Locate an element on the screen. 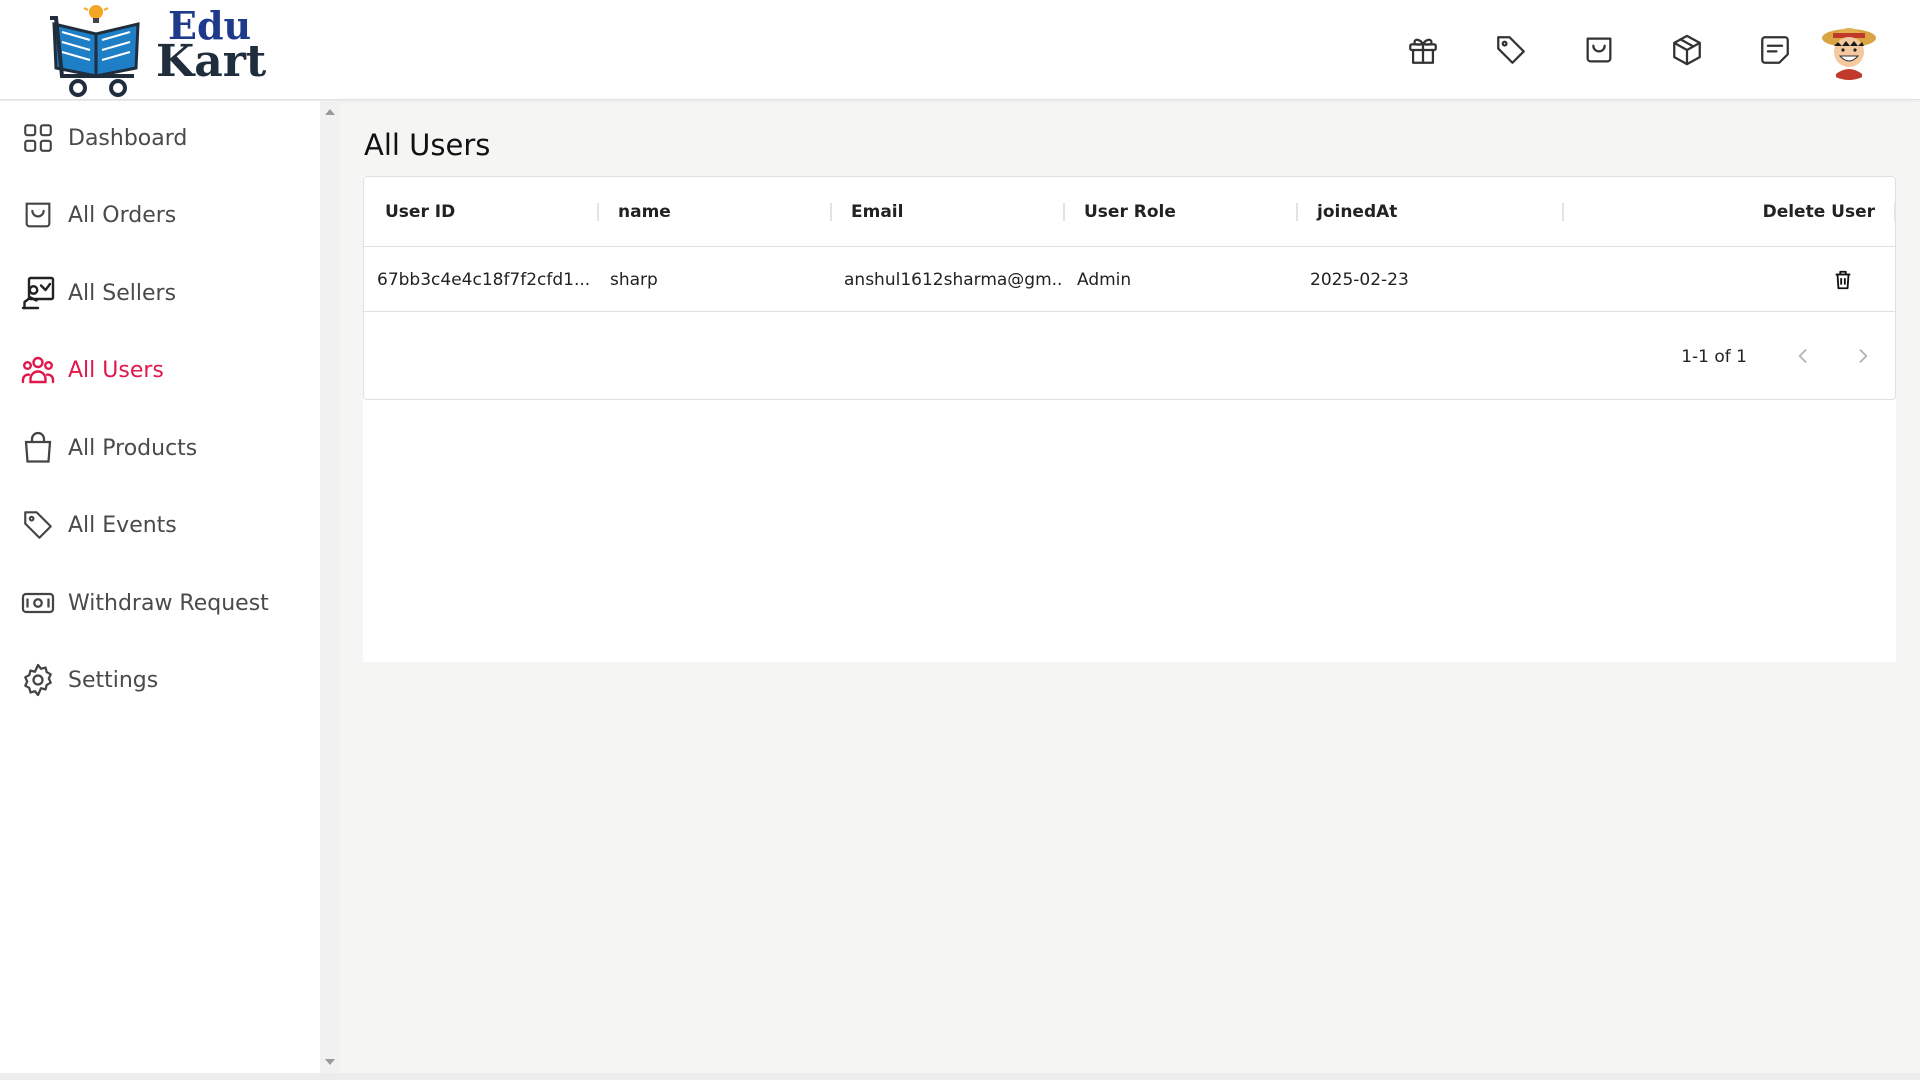  logo-text-kart: Kart is located at coordinates (211, 61).